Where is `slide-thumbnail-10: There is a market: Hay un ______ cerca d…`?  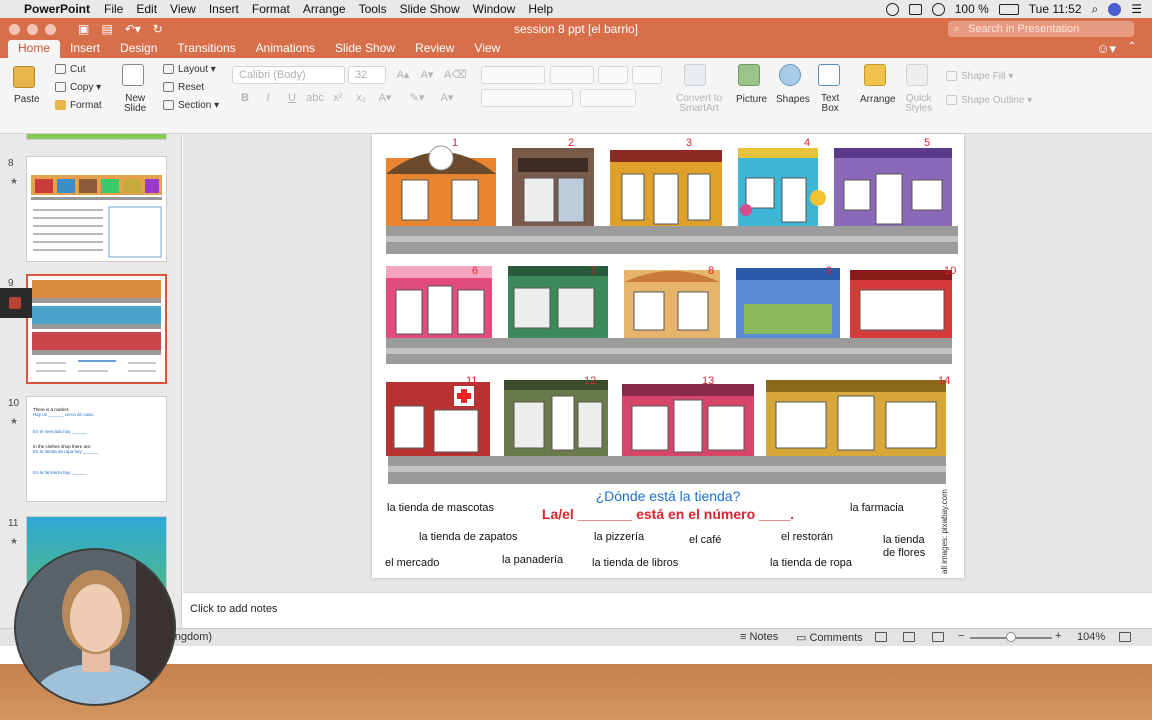
slide-thumbnail-10: There is a market: Hay un ______ cerca d… is located at coordinates (96, 449).